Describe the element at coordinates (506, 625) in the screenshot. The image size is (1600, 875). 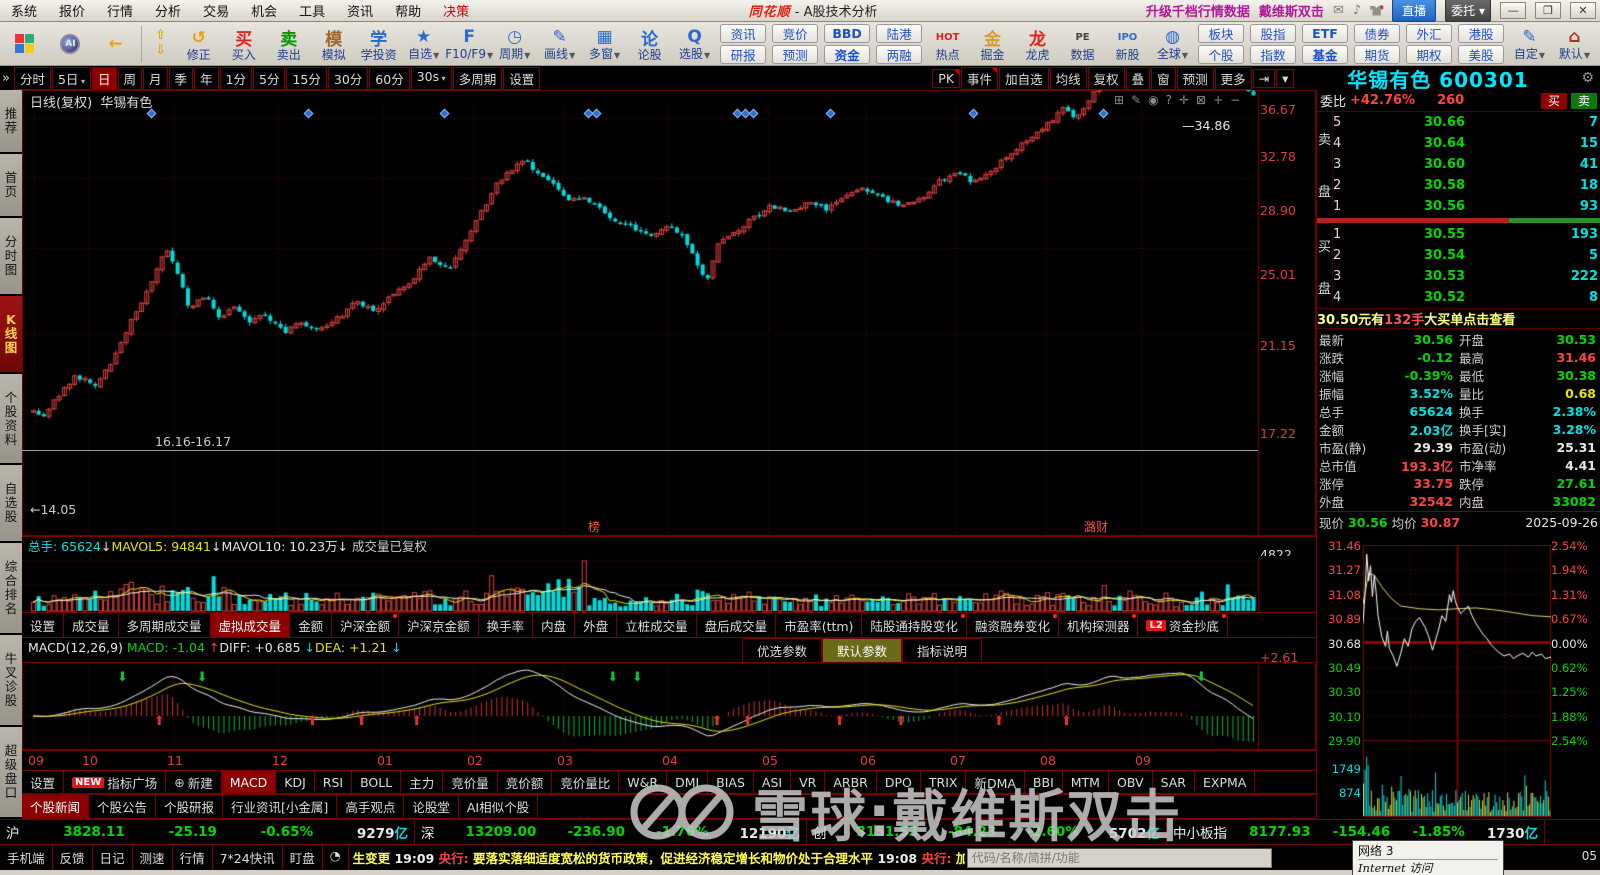
I see `vol-tab-换手率: 换手率` at that location.